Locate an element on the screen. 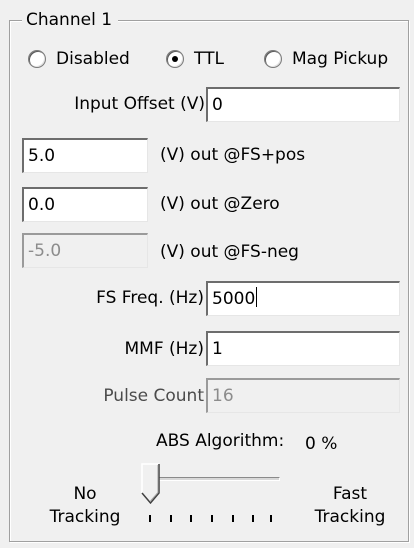  radio-disabled: Disabled is located at coordinates (79, 59).